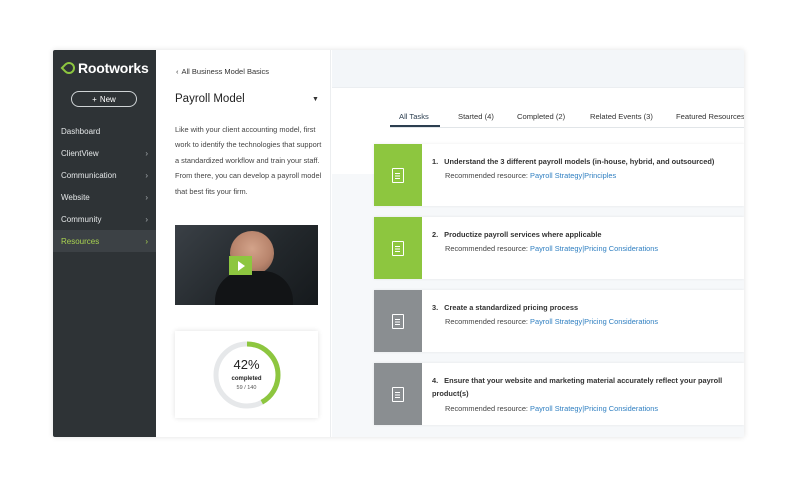 This screenshot has width=800, height=484. I want to click on task-number: 1., so click(435, 161).